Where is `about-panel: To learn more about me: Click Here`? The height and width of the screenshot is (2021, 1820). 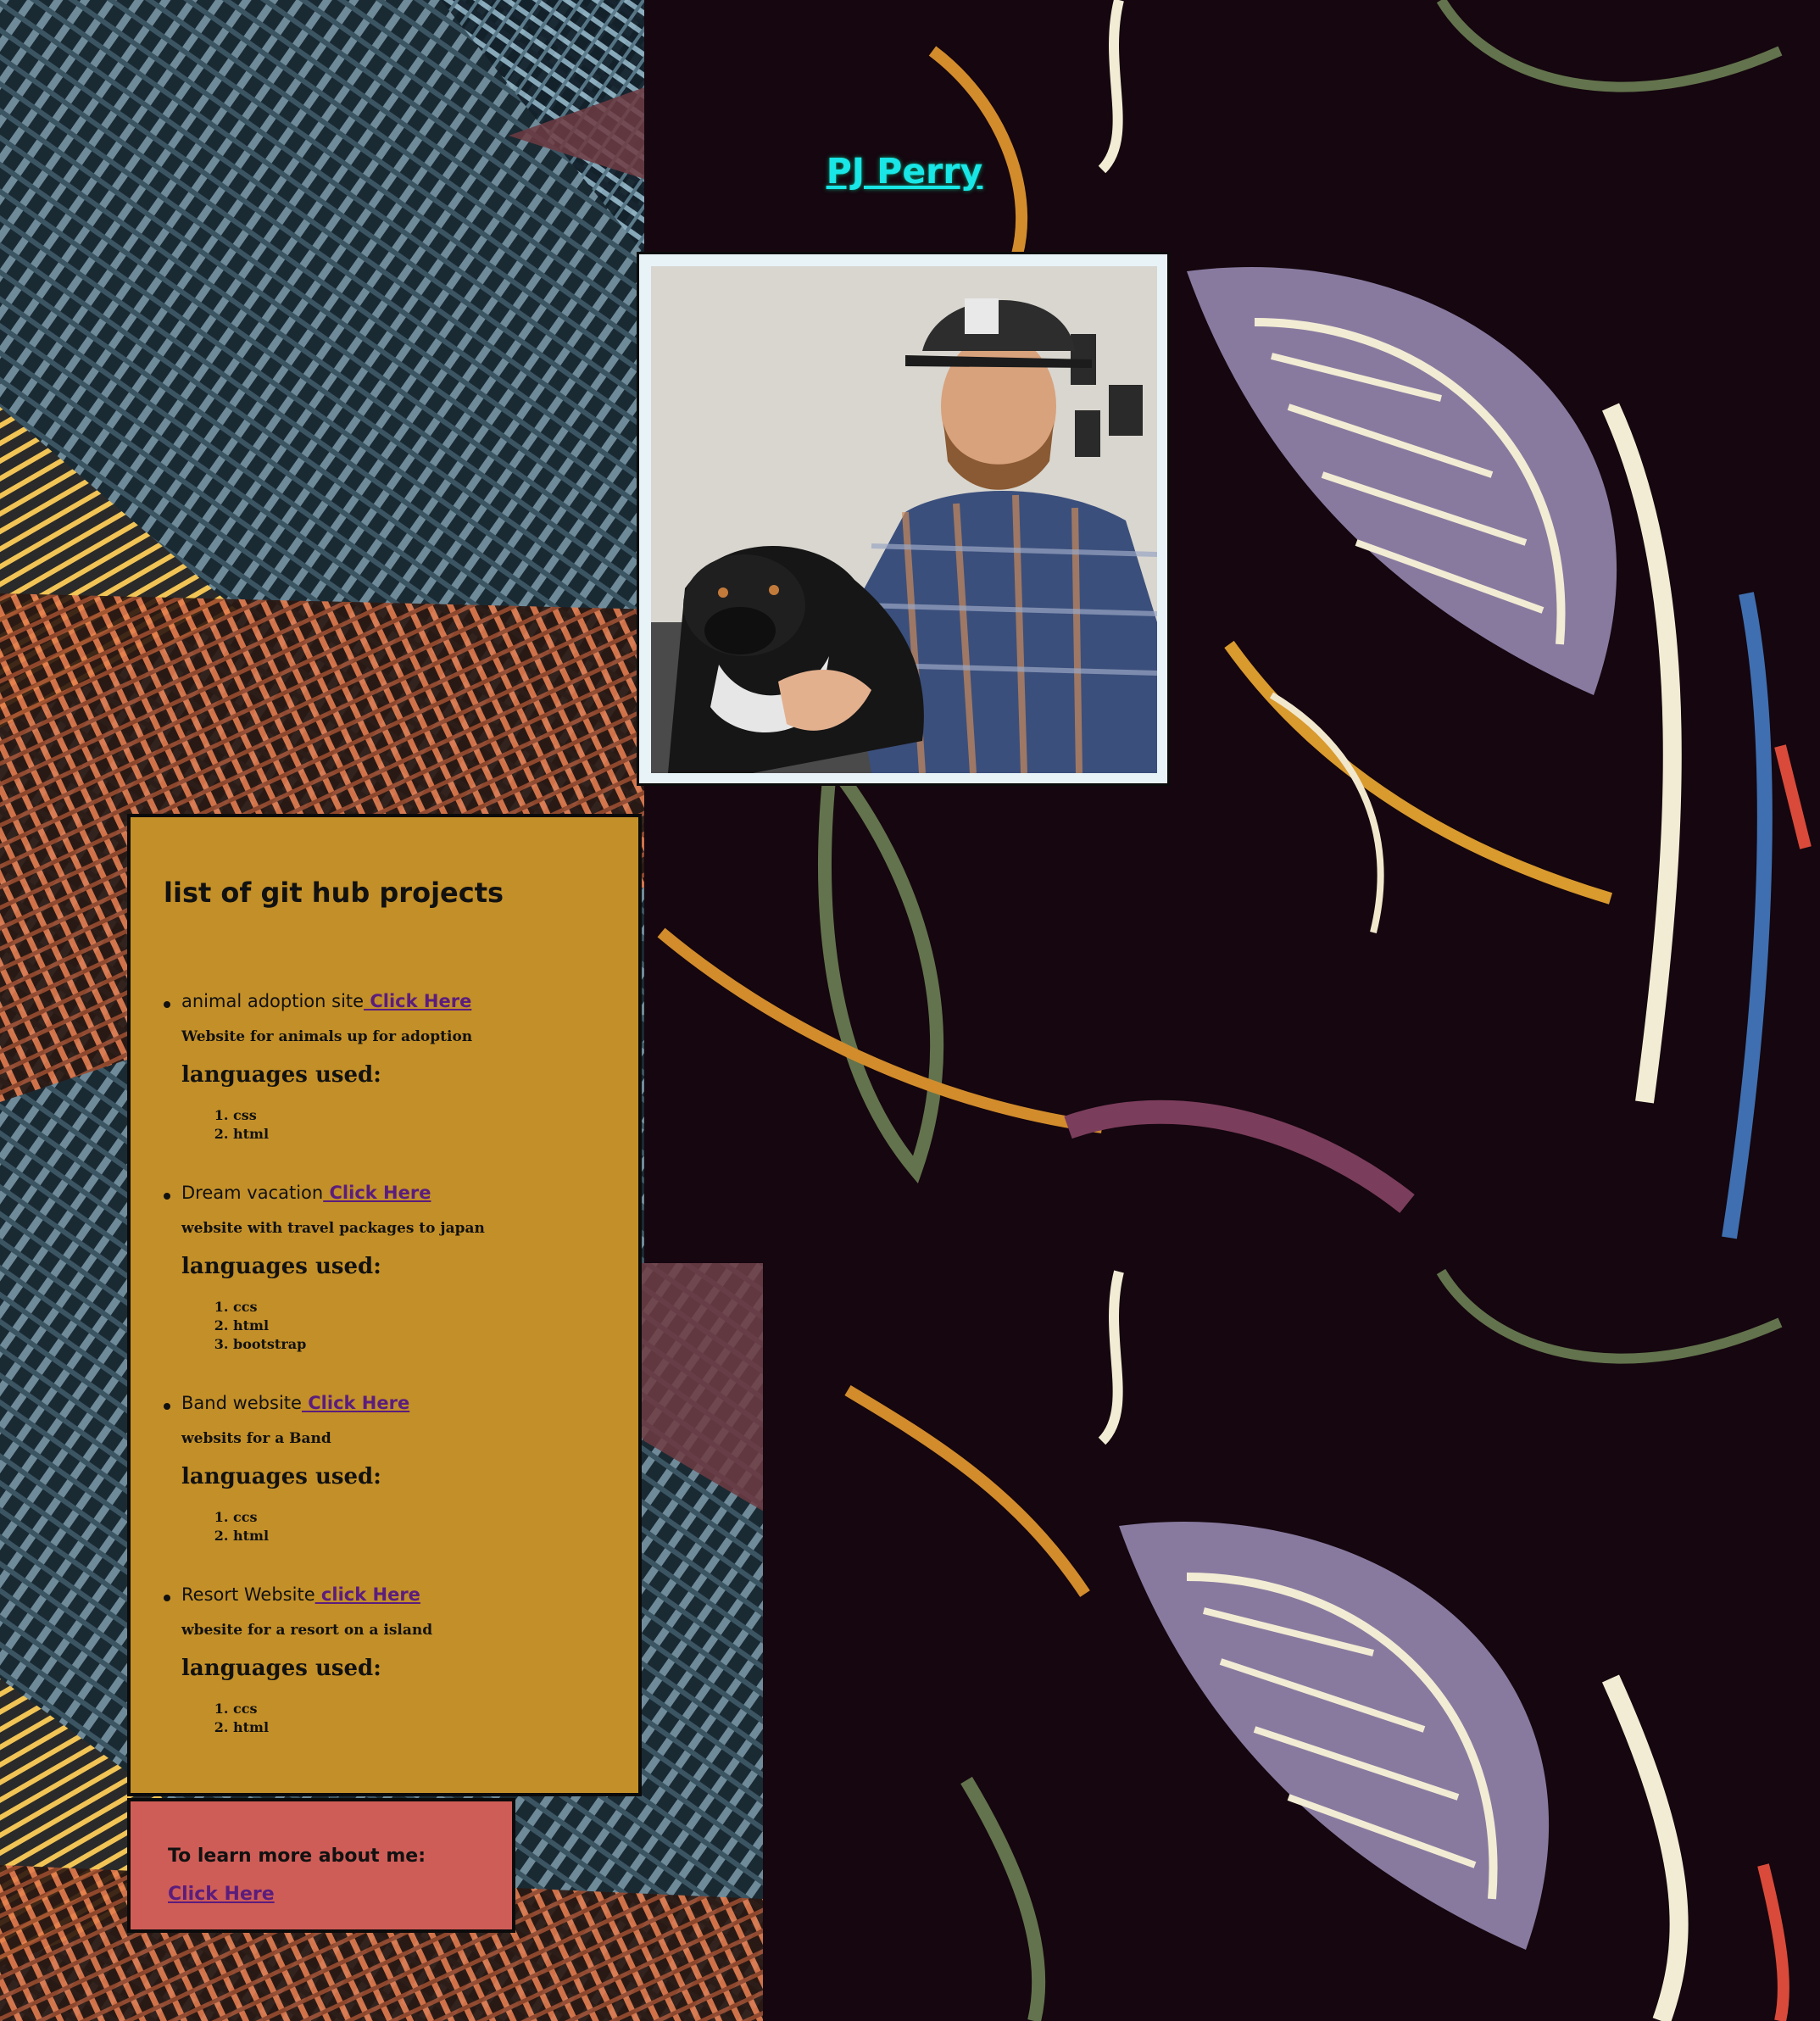 about-panel: To learn more about me: Click Here is located at coordinates (321, 1866).